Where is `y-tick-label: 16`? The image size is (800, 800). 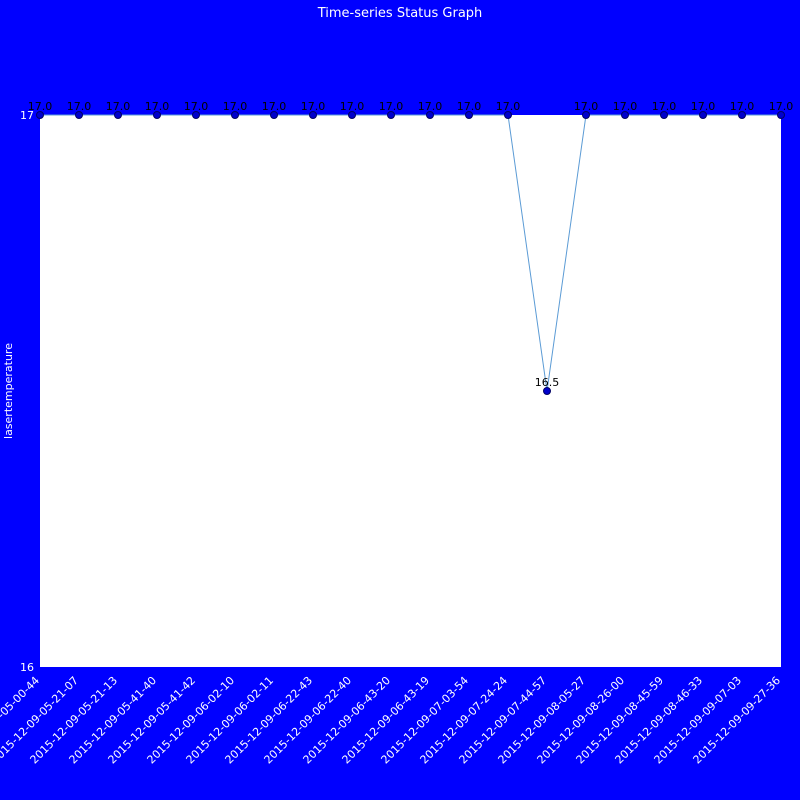 y-tick-label: 16 is located at coordinates (27, 667).